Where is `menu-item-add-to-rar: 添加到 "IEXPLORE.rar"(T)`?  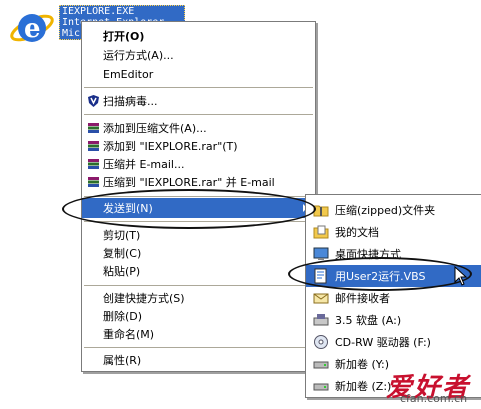
menu-item-add-to-rar: 添加到 "IEXPLORE.rar"(T) is located at coordinates (198, 146).